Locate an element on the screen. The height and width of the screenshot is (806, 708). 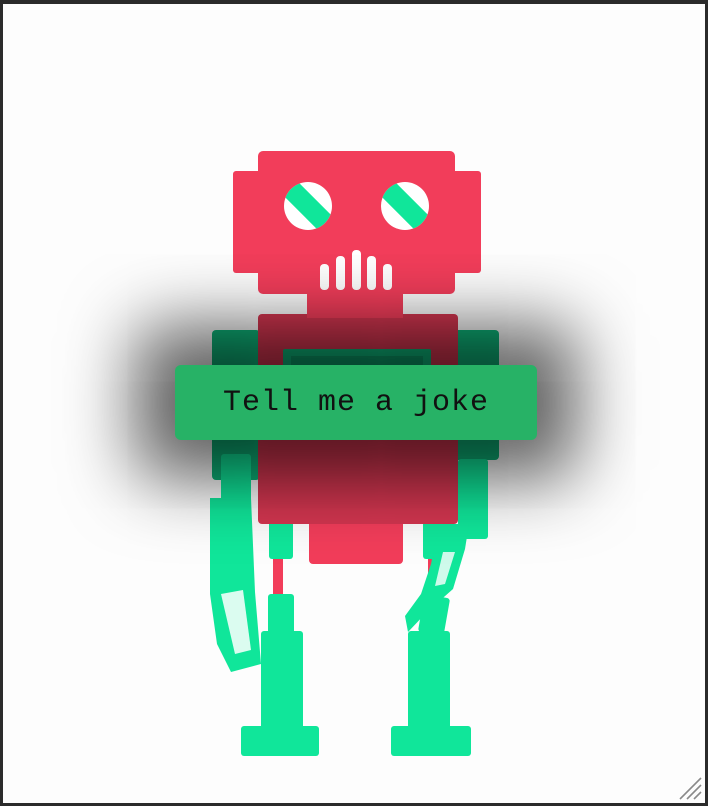
robot-head is located at coordinates (357, 222).